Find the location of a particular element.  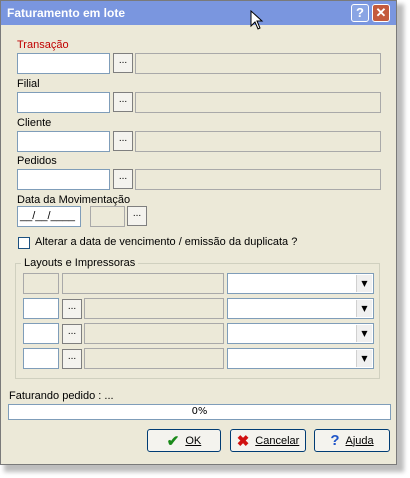

layout-row-4-description is located at coordinates (154, 358).